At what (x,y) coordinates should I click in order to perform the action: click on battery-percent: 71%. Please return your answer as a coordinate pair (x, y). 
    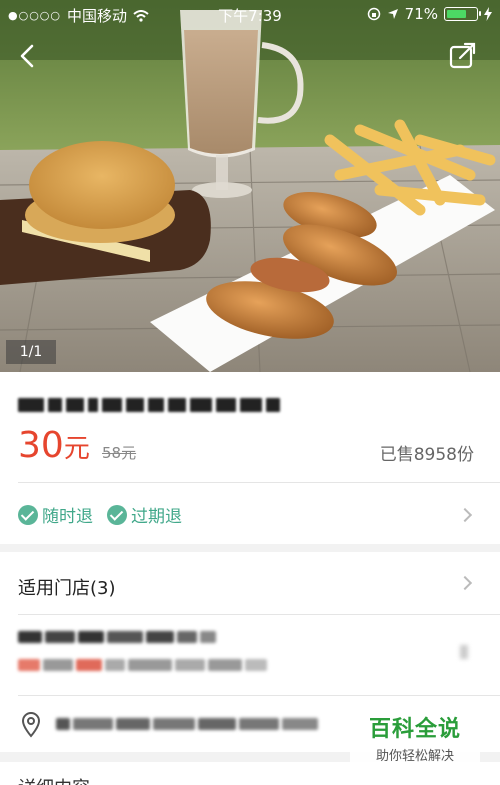
    Looking at the image, I should click on (421, 14).